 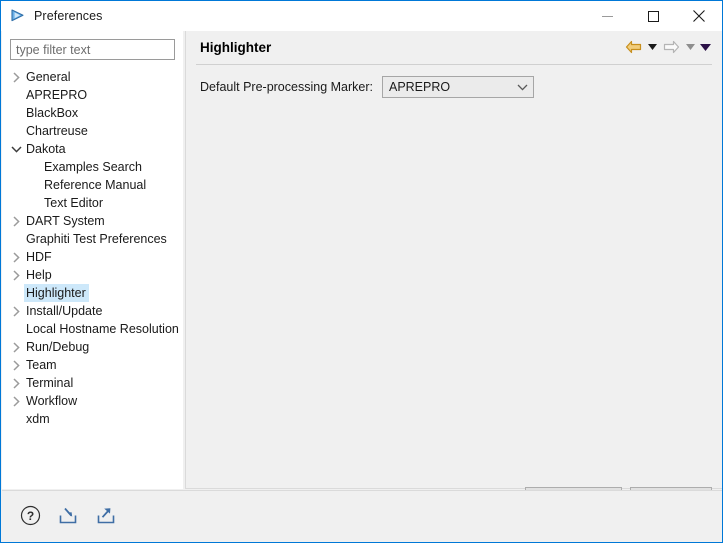 What do you see at coordinates (57, 95) in the screenshot?
I see `tree-item-label: APREPRO` at bounding box center [57, 95].